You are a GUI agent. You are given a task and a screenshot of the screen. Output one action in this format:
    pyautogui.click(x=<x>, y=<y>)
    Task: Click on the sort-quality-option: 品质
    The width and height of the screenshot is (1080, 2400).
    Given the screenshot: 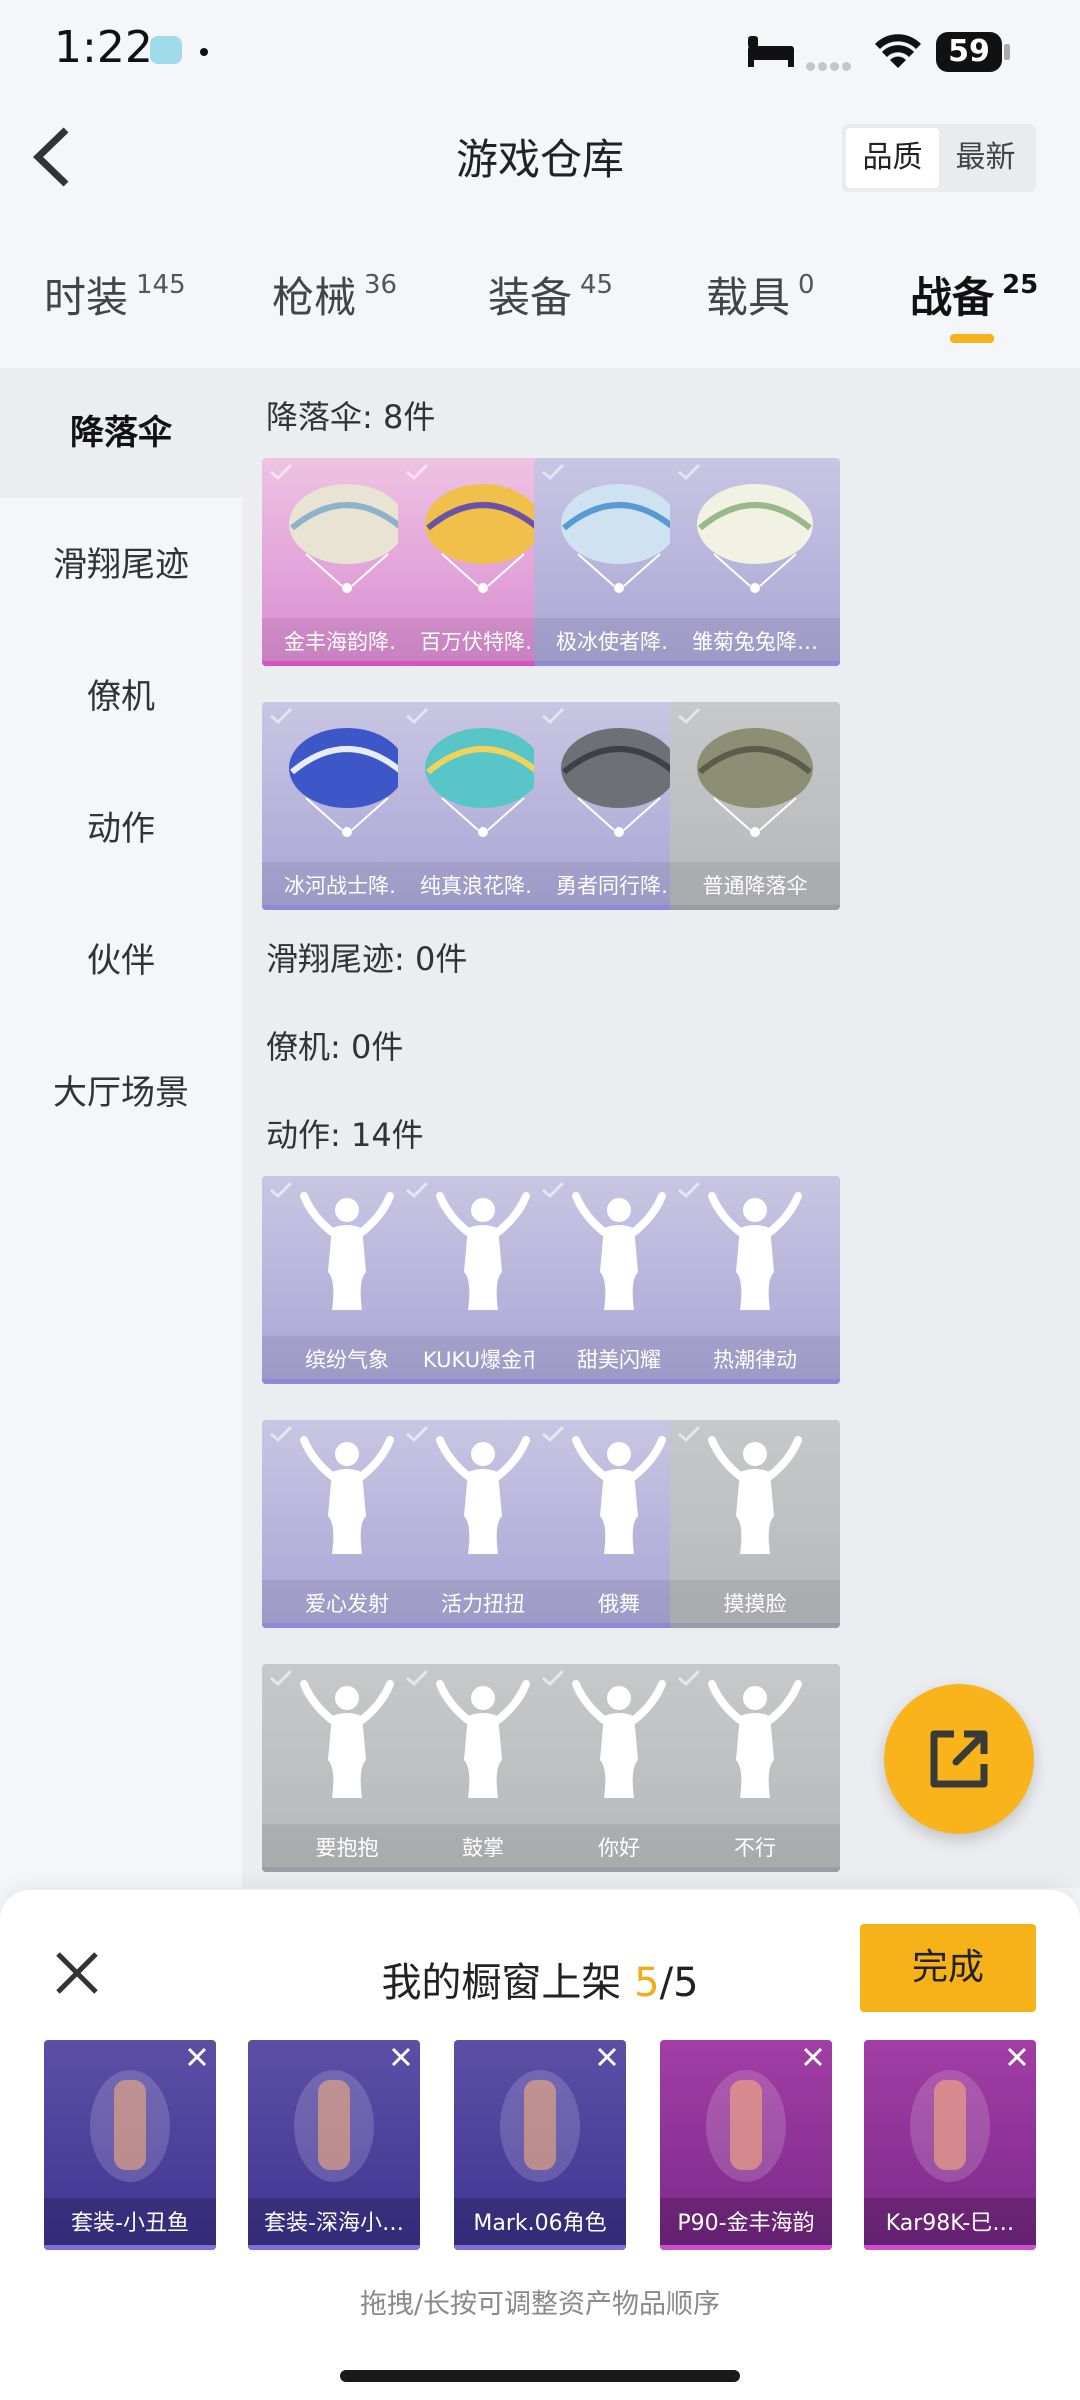 What is the action you would take?
    pyautogui.click(x=892, y=158)
    